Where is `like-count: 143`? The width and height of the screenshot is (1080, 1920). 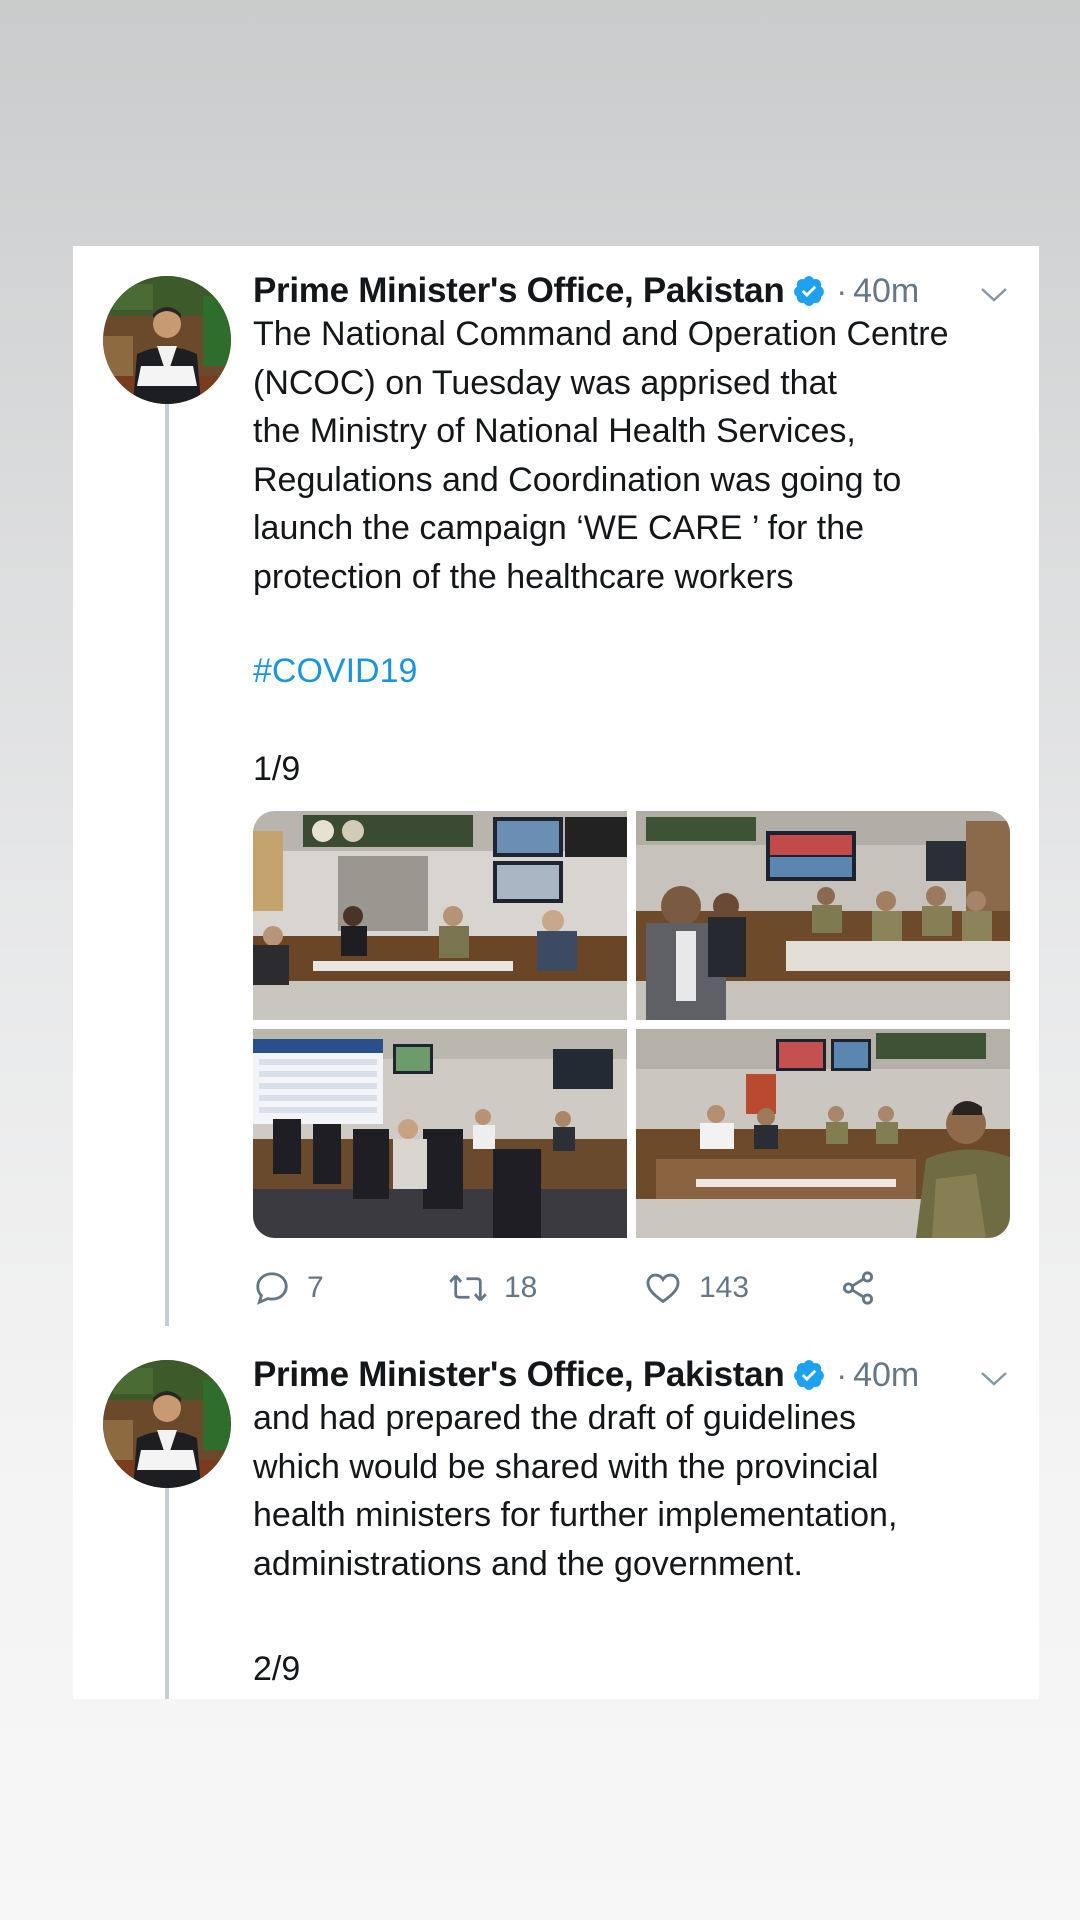
like-count: 143 is located at coordinates (724, 1287).